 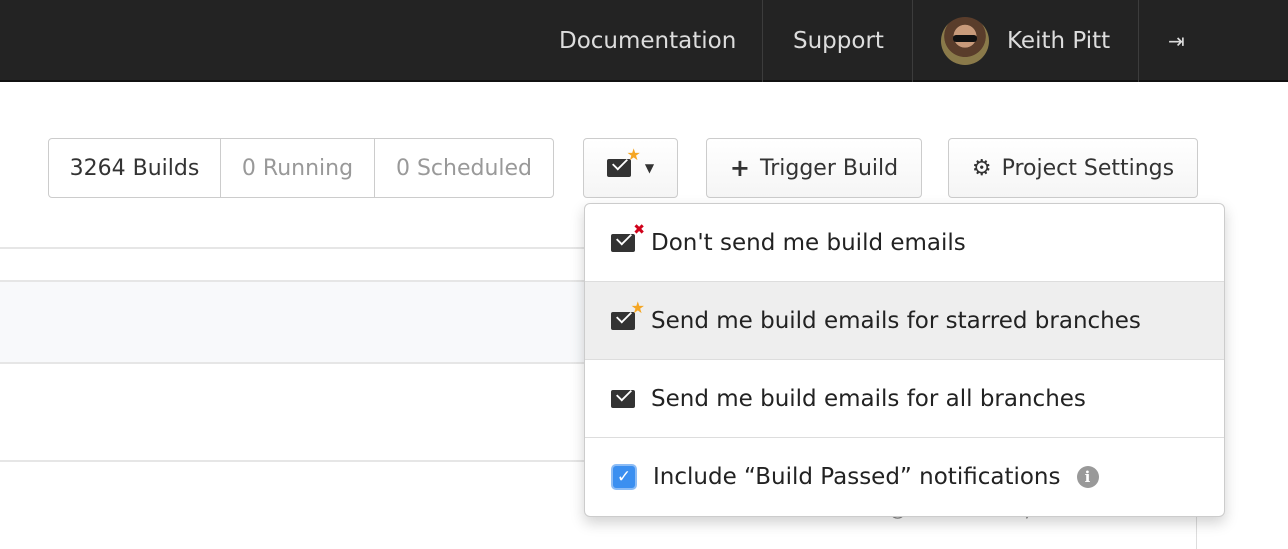 I want to click on trigger-build-label: Trigger Build, so click(x=829, y=168).